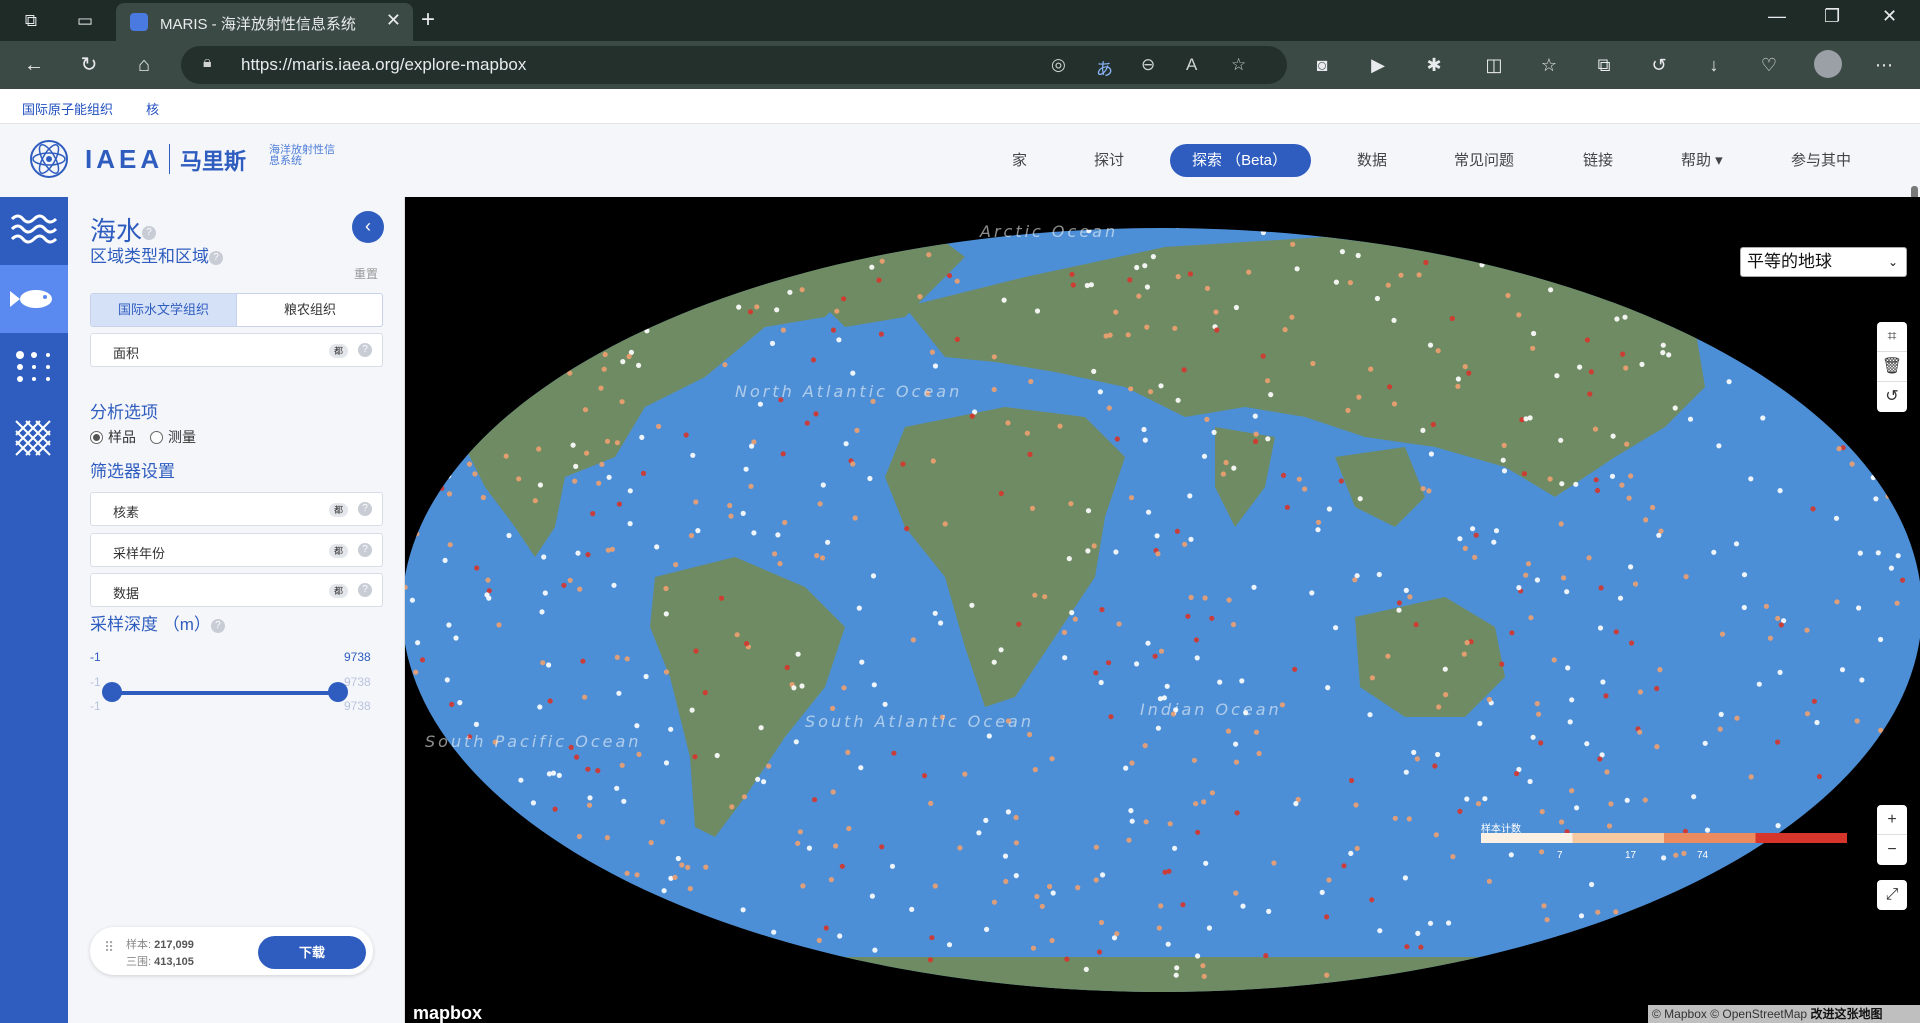 This screenshot has height=1023, width=1920. What do you see at coordinates (34, 435) in the screenshot?
I see `rail-suspended` at bounding box center [34, 435].